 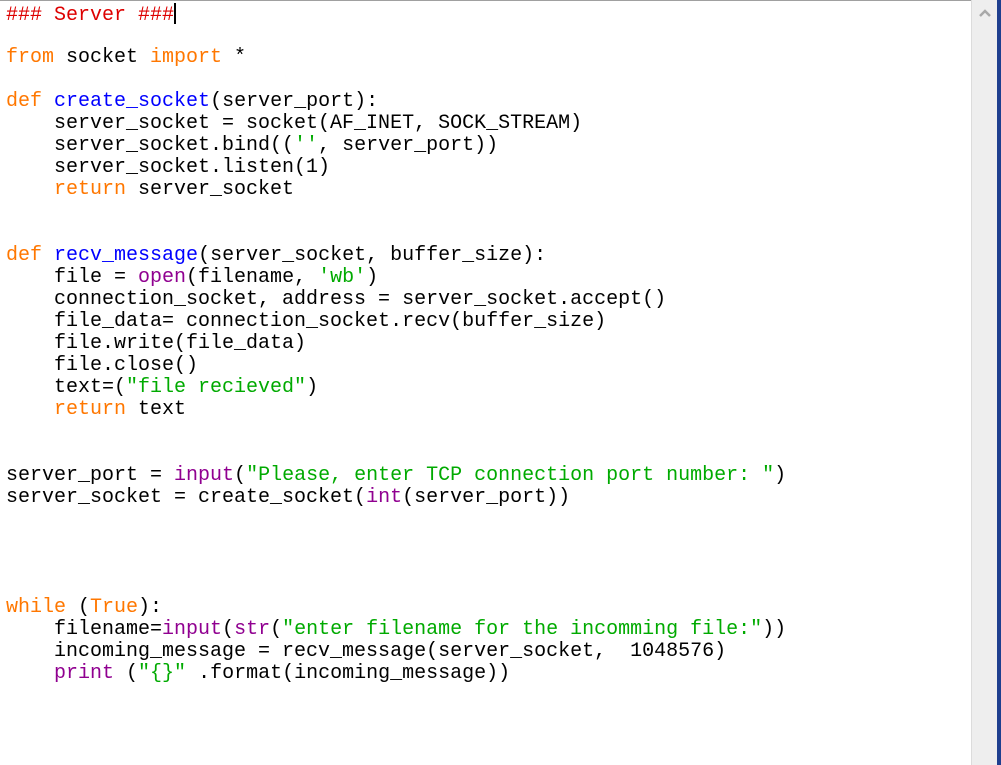 What do you see at coordinates (168, 167) in the screenshot?
I see `token-text: server_socket.listen(1)` at bounding box center [168, 167].